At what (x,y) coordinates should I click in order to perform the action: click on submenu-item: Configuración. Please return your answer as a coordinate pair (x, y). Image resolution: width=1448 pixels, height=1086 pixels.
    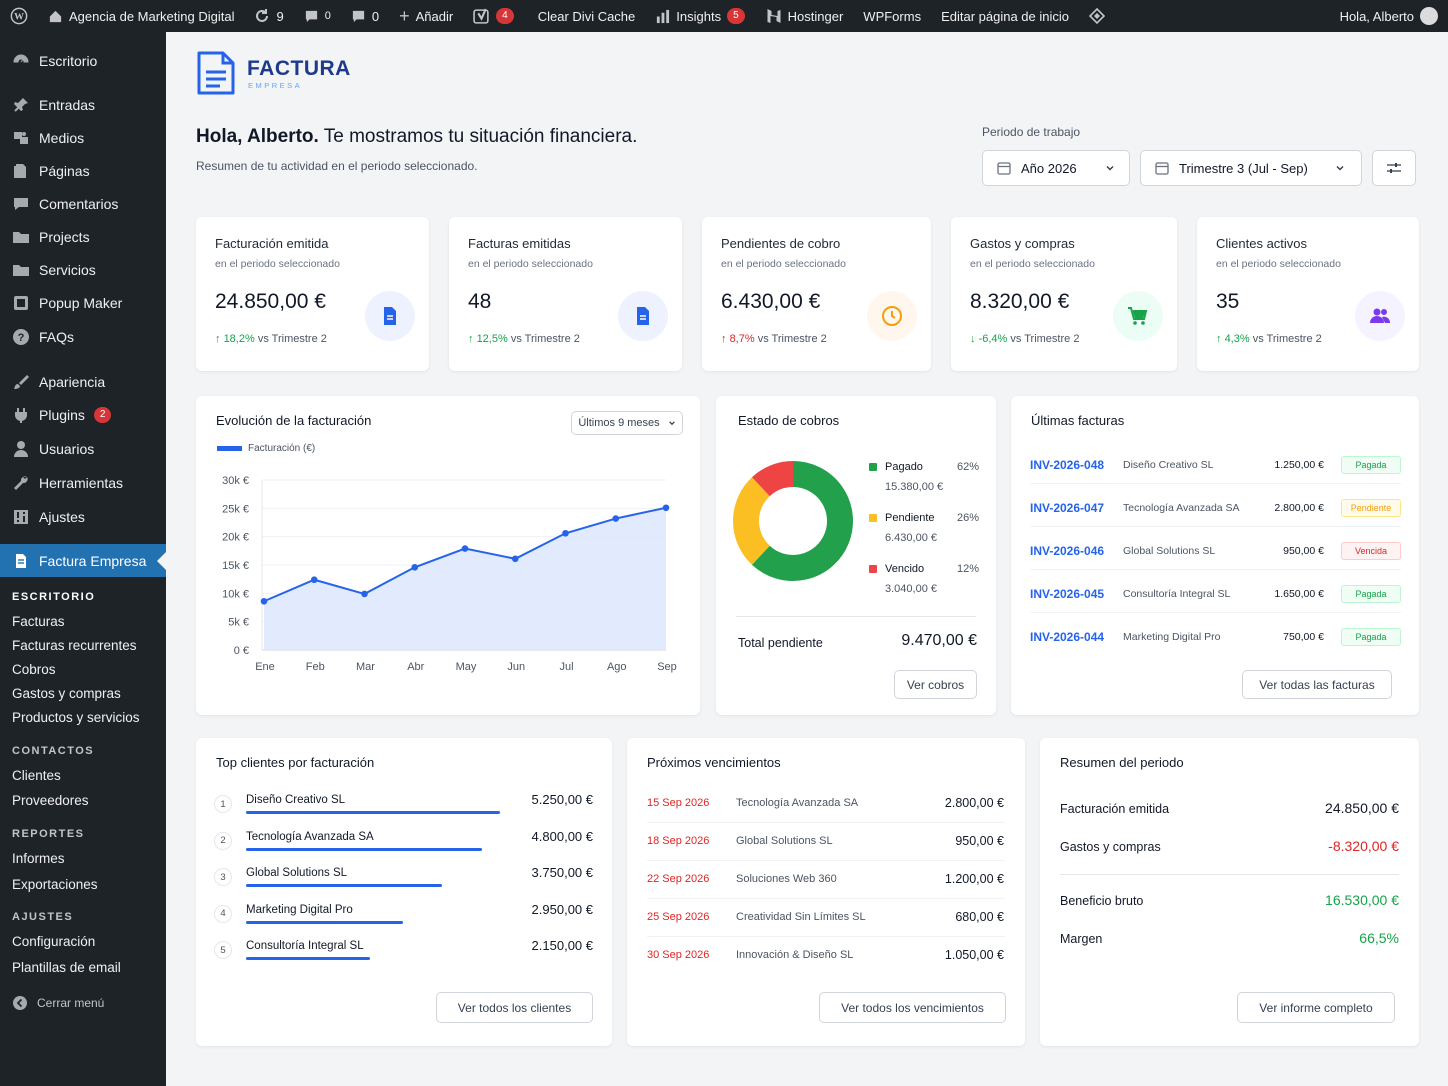
    Looking at the image, I should click on (53, 941).